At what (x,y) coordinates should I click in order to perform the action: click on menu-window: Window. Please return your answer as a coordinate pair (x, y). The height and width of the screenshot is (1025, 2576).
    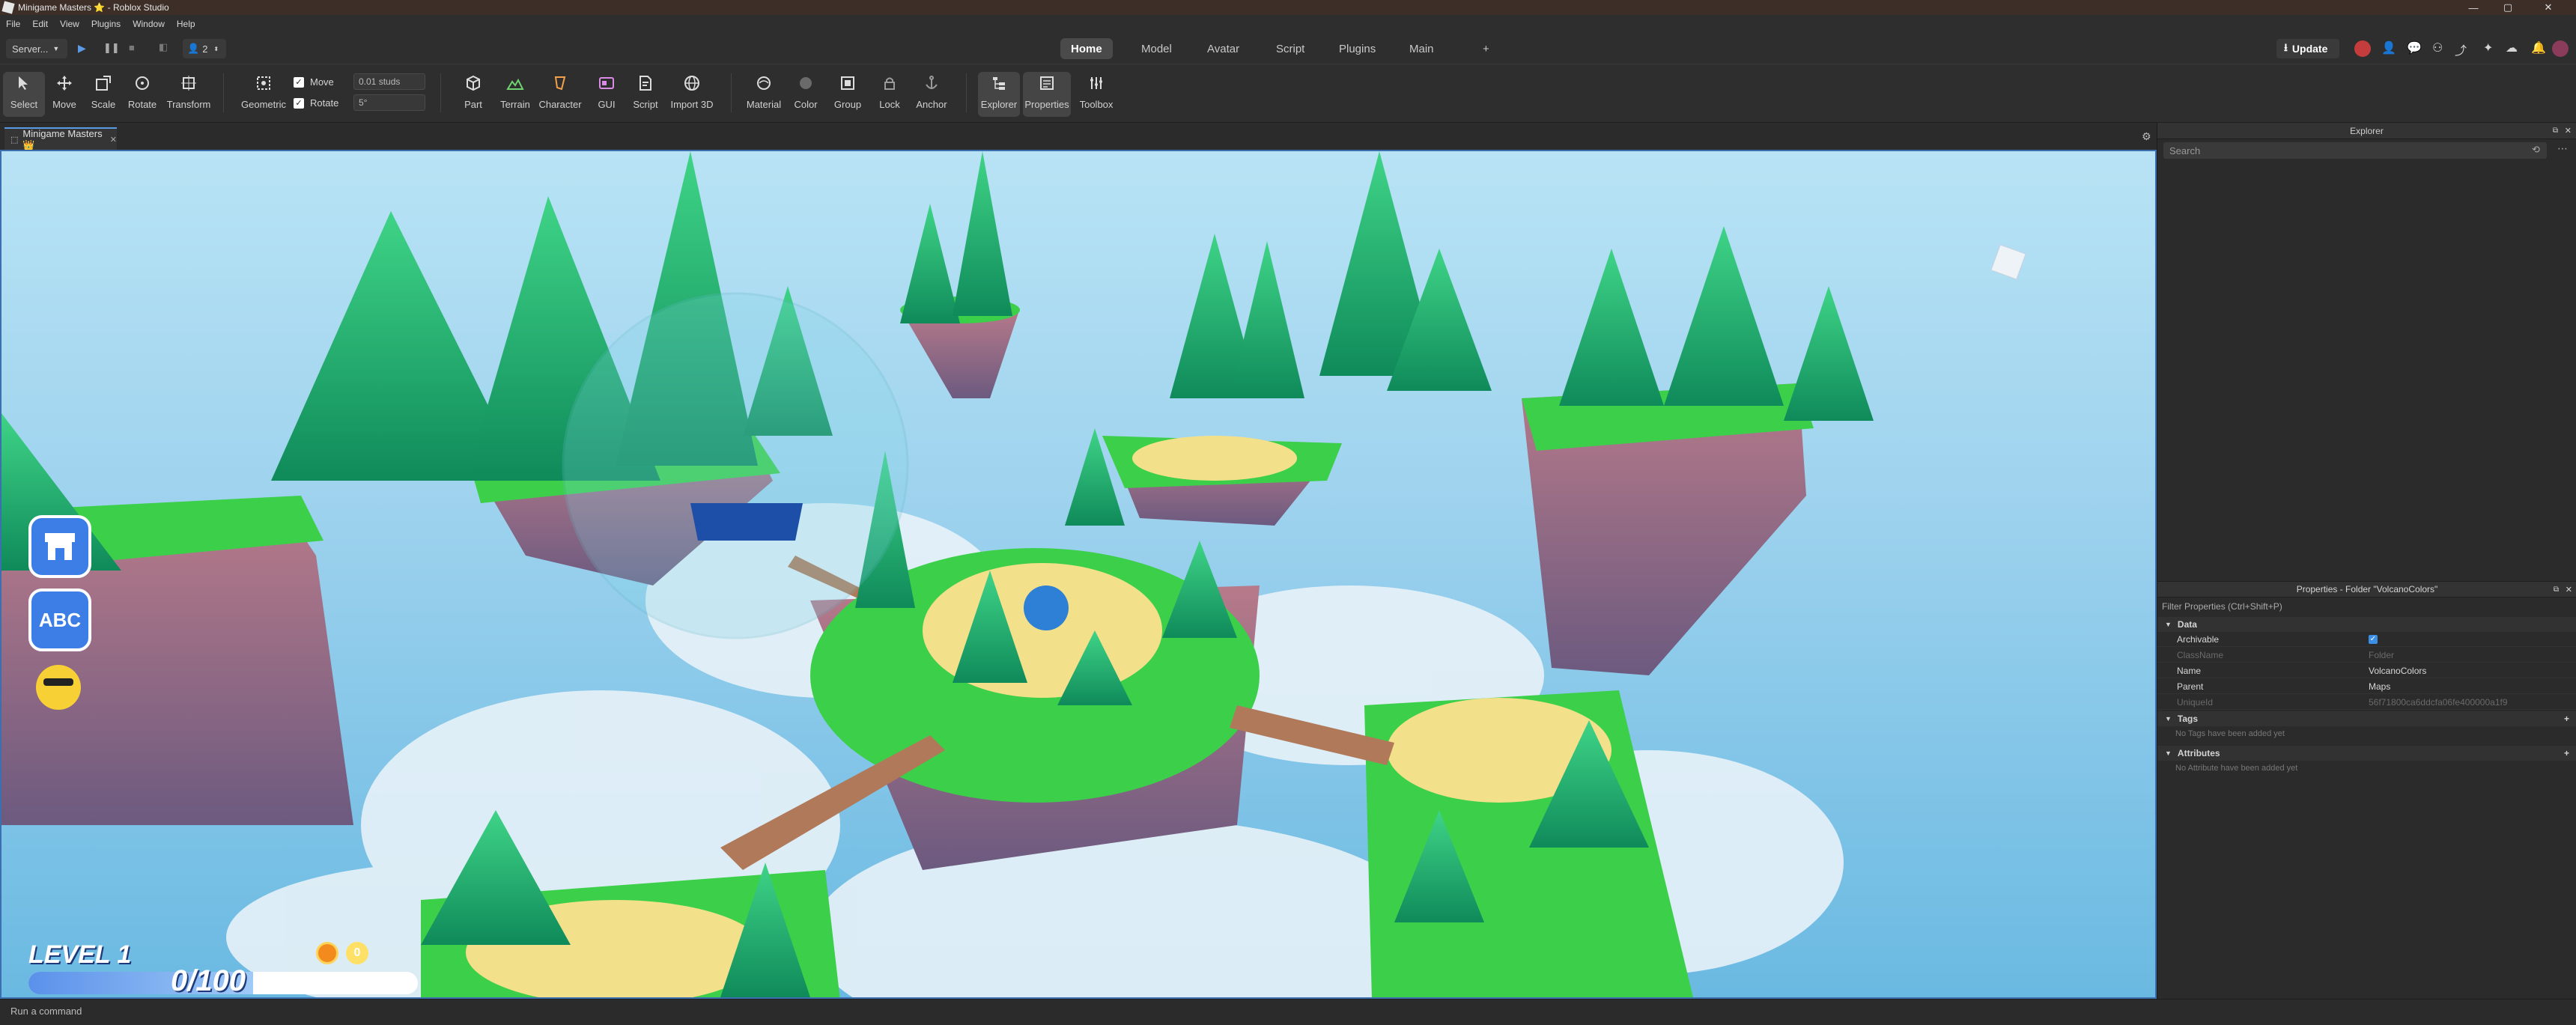
    Looking at the image, I should click on (149, 24).